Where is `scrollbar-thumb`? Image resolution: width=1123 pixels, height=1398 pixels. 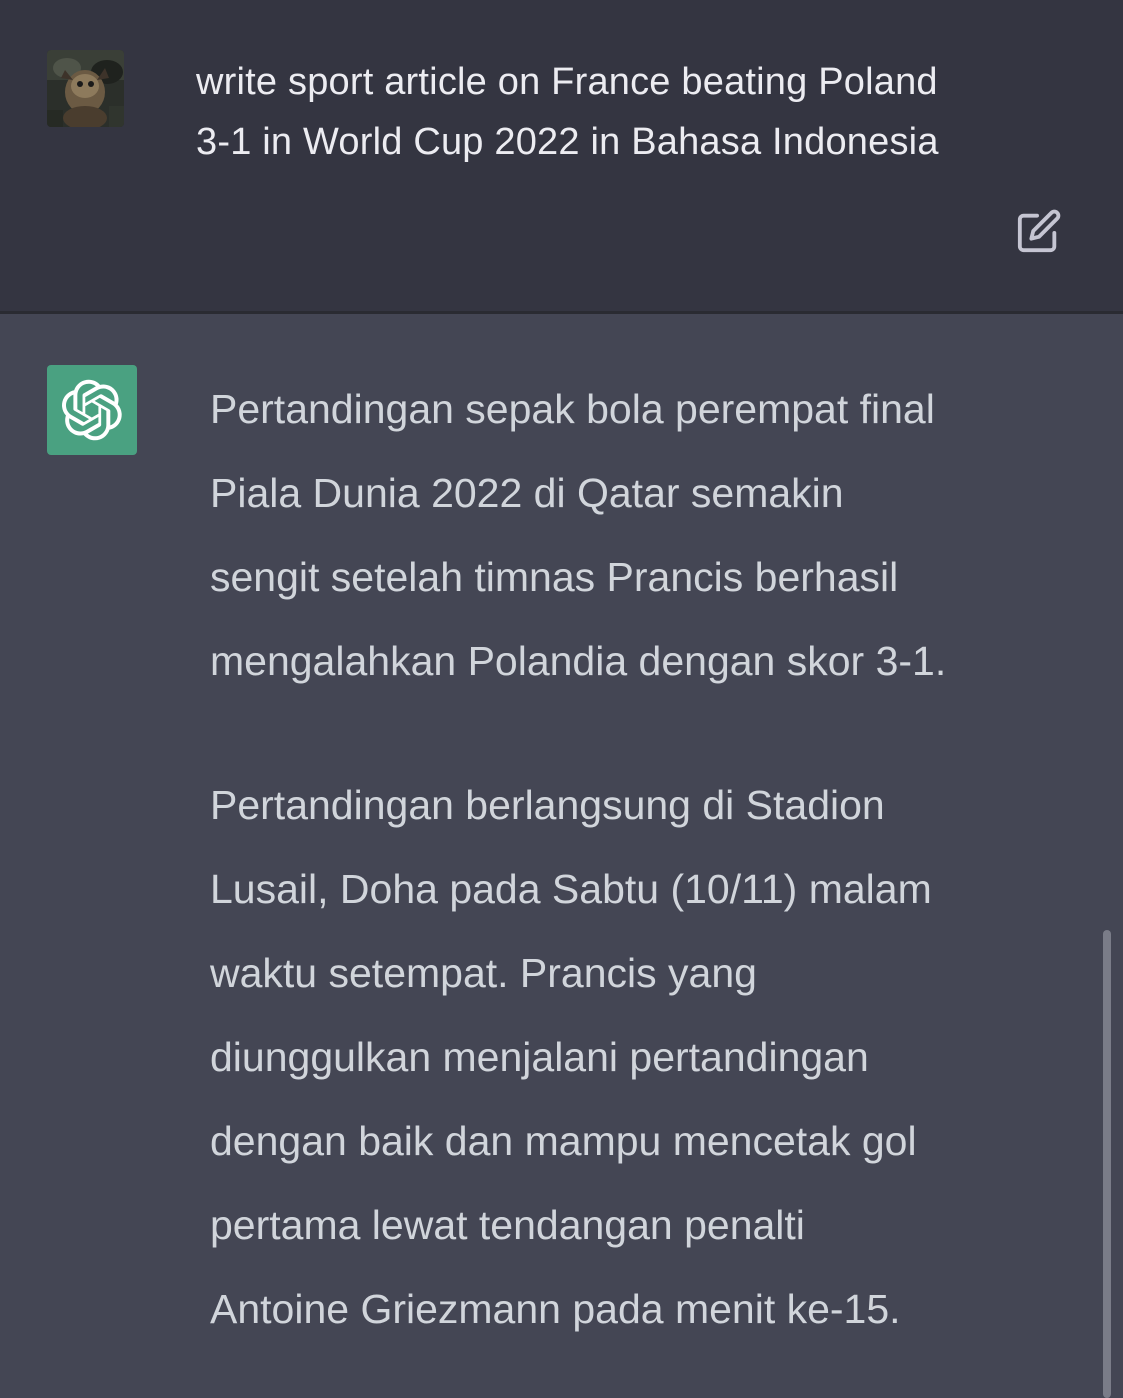 scrollbar-thumb is located at coordinates (1107, 1164).